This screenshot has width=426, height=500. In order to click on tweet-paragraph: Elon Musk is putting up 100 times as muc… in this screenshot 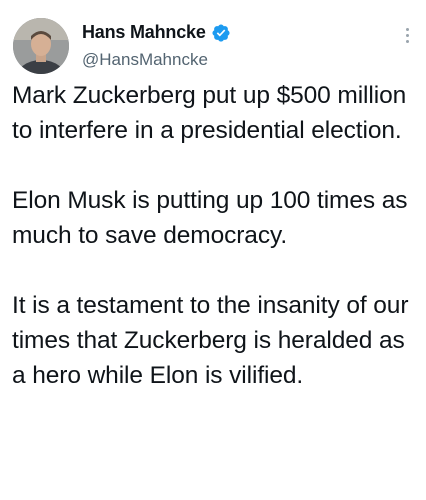, I will do `click(210, 218)`.